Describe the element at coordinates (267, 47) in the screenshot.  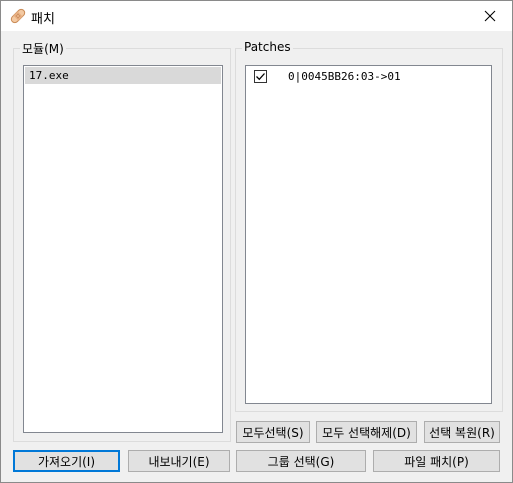
I see `patches-legend: Patches` at that location.